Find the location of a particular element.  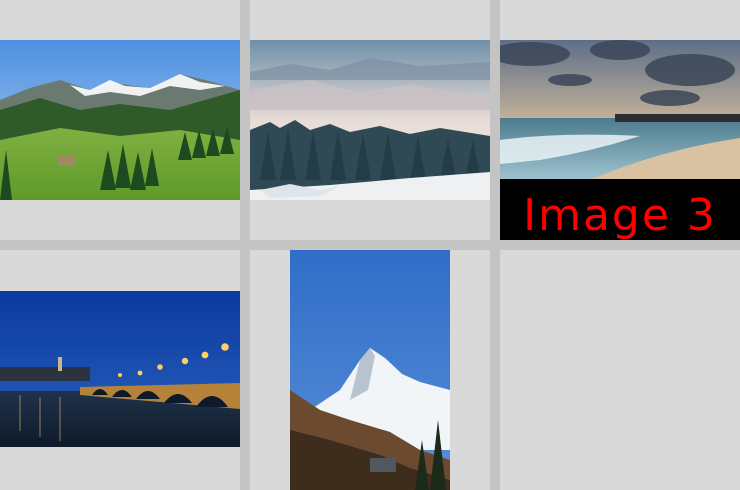

bridge-night-image is located at coordinates (120, 369).